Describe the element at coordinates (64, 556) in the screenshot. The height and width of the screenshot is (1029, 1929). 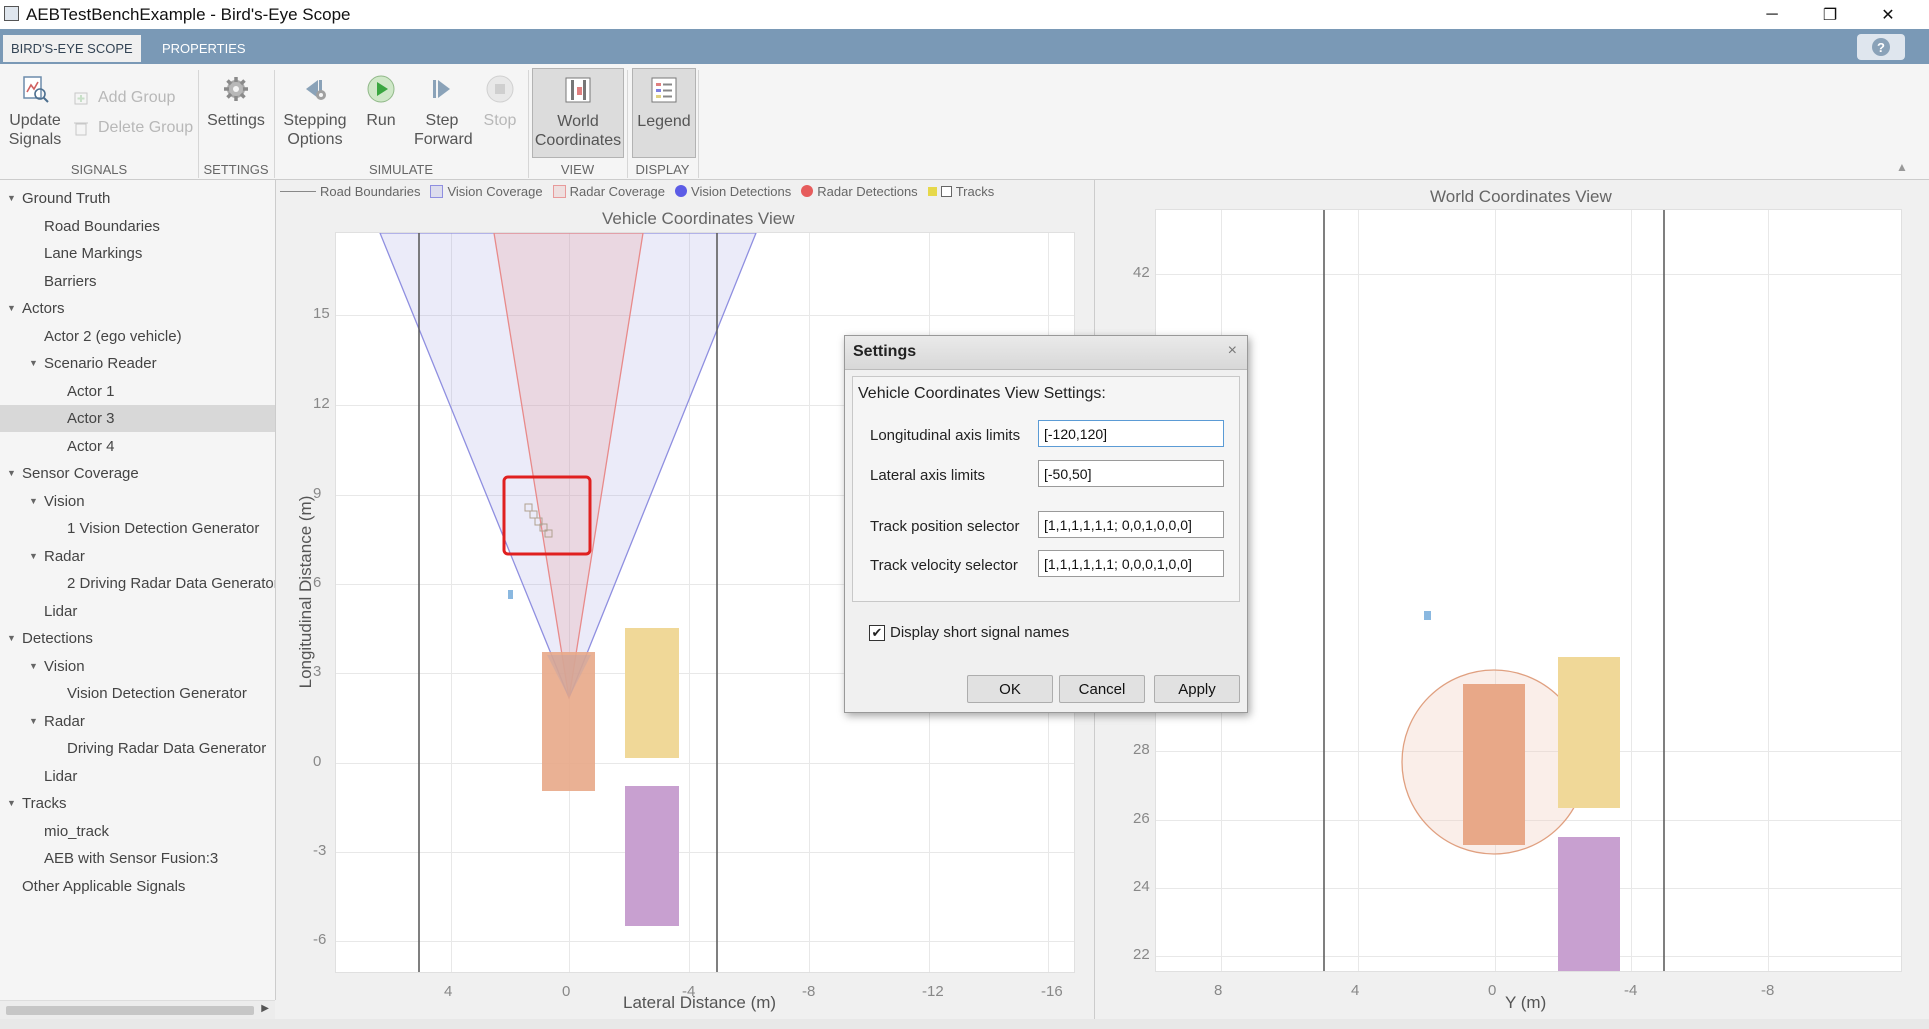
I see `tree-item-label: Radar` at that location.